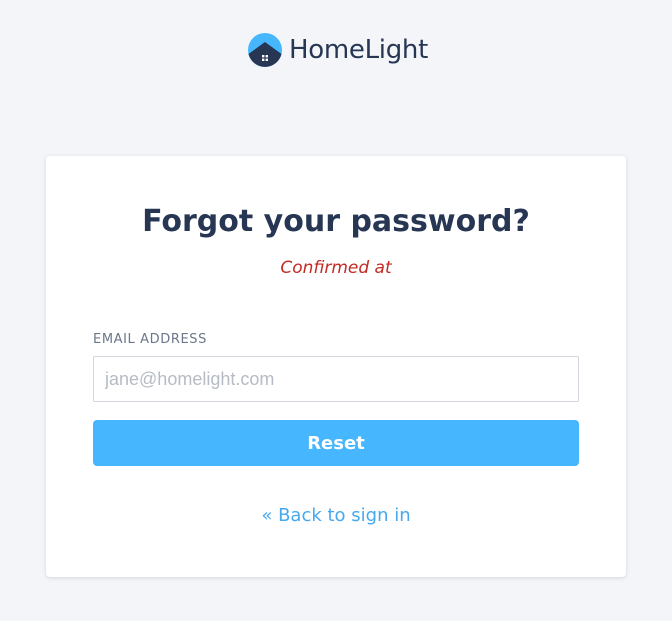 This screenshot has height=621, width=672. Describe the element at coordinates (336, 516) in the screenshot. I see `back-to-sign-in-link: « Back to sign in` at that location.